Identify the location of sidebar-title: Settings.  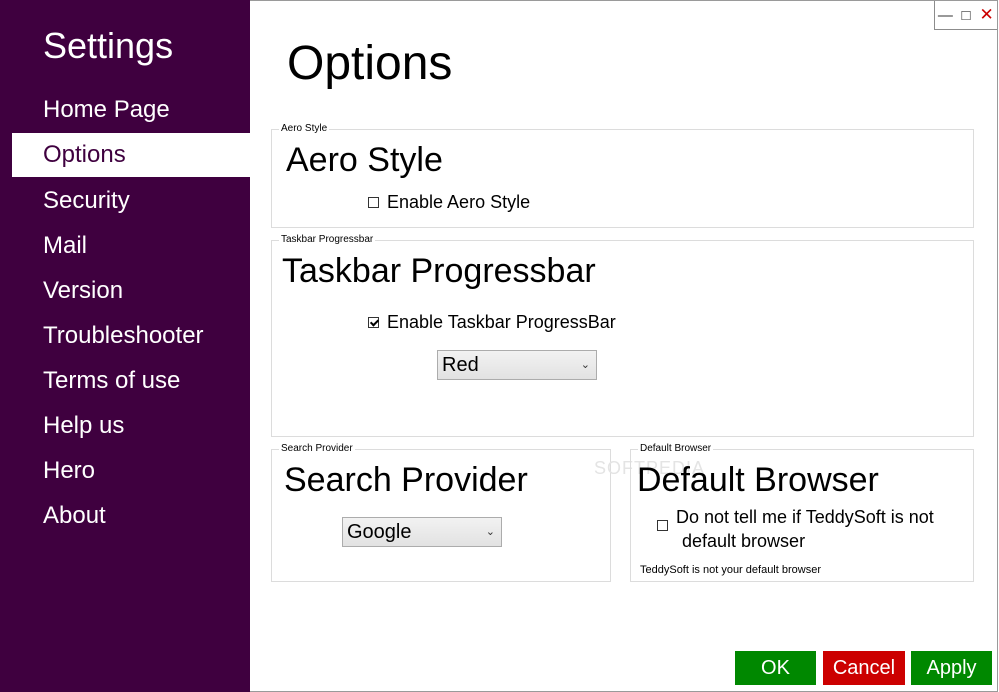
(108, 45).